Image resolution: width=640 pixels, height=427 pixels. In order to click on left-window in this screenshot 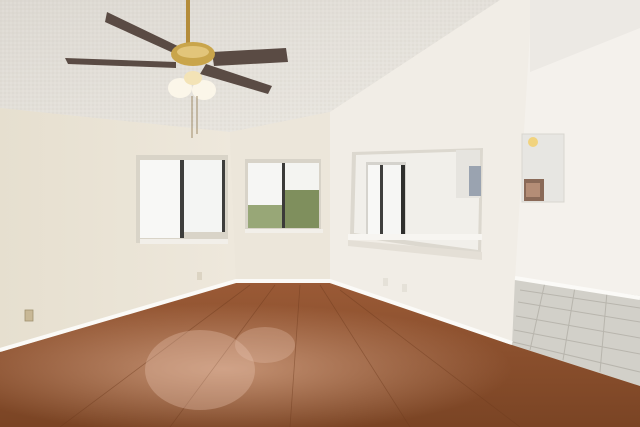, I will do `click(182, 199)`.